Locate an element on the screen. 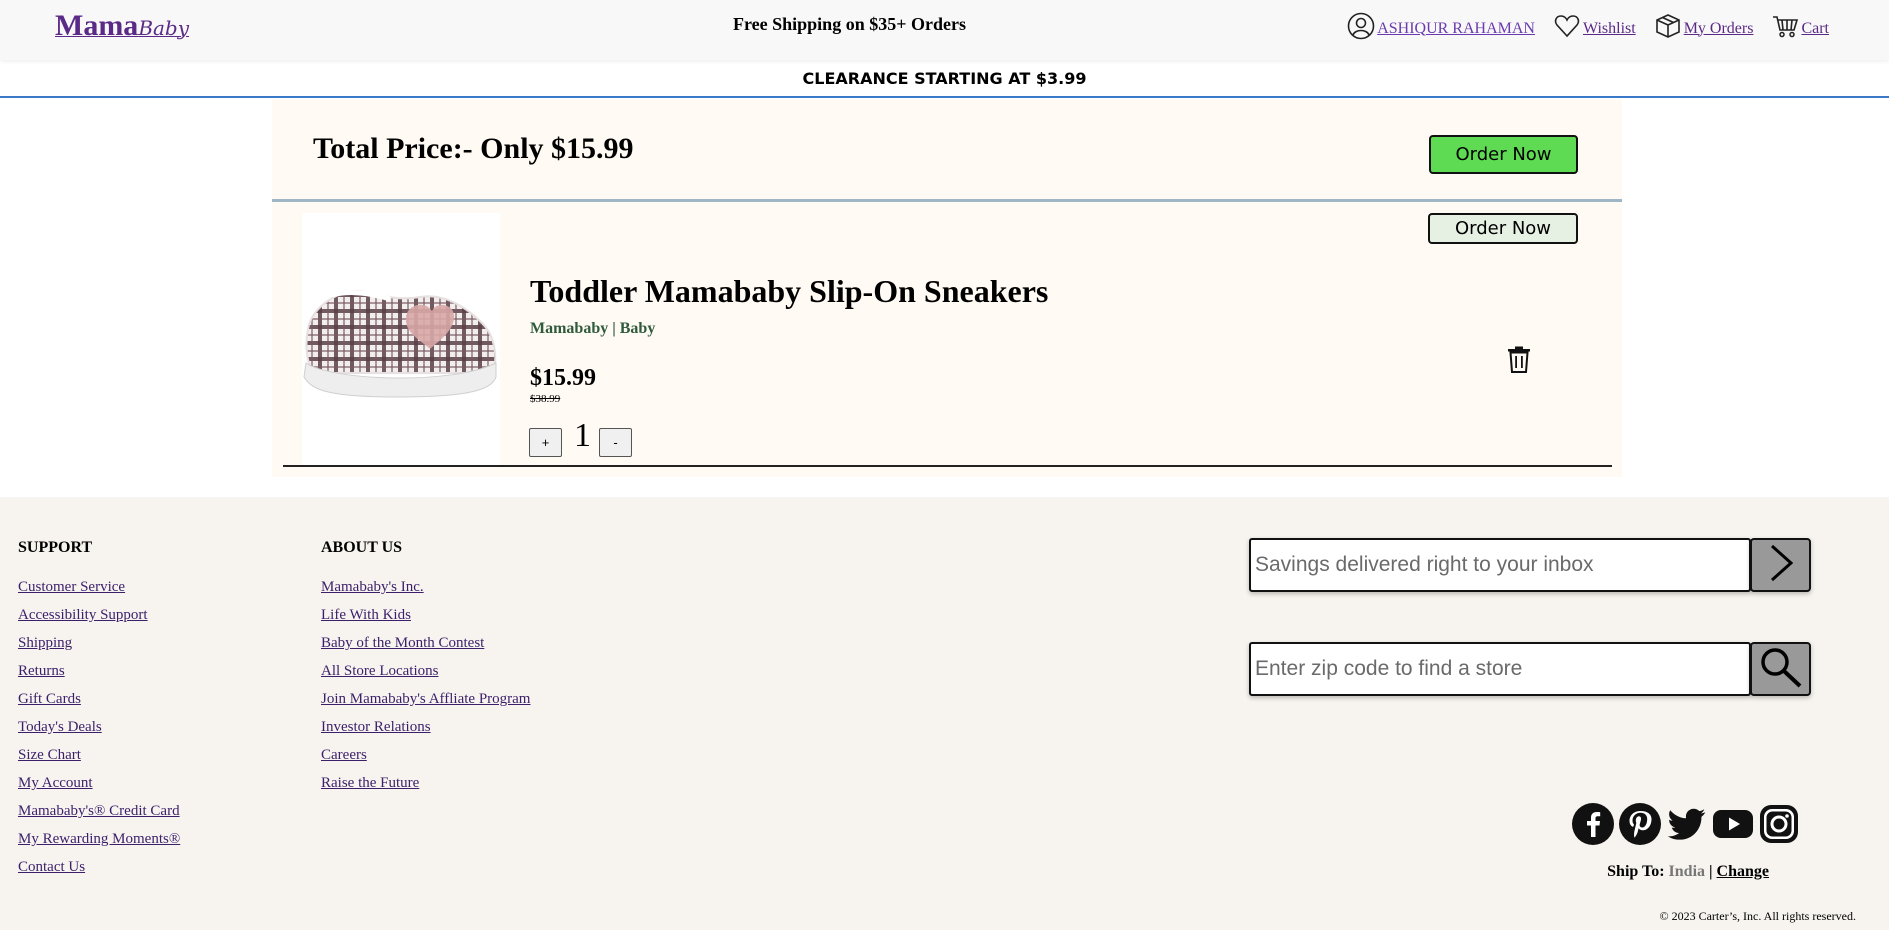 This screenshot has width=1889, height=930. ship-to: Ship To: India | Change is located at coordinates (1688, 872).